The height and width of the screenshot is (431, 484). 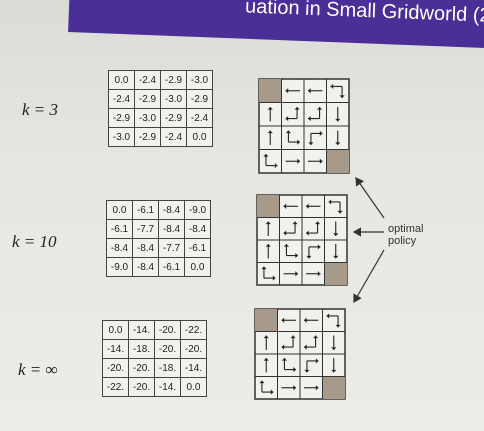 What do you see at coordinates (368, 240) in the screenshot?
I see `callout-arrows` at bounding box center [368, 240].